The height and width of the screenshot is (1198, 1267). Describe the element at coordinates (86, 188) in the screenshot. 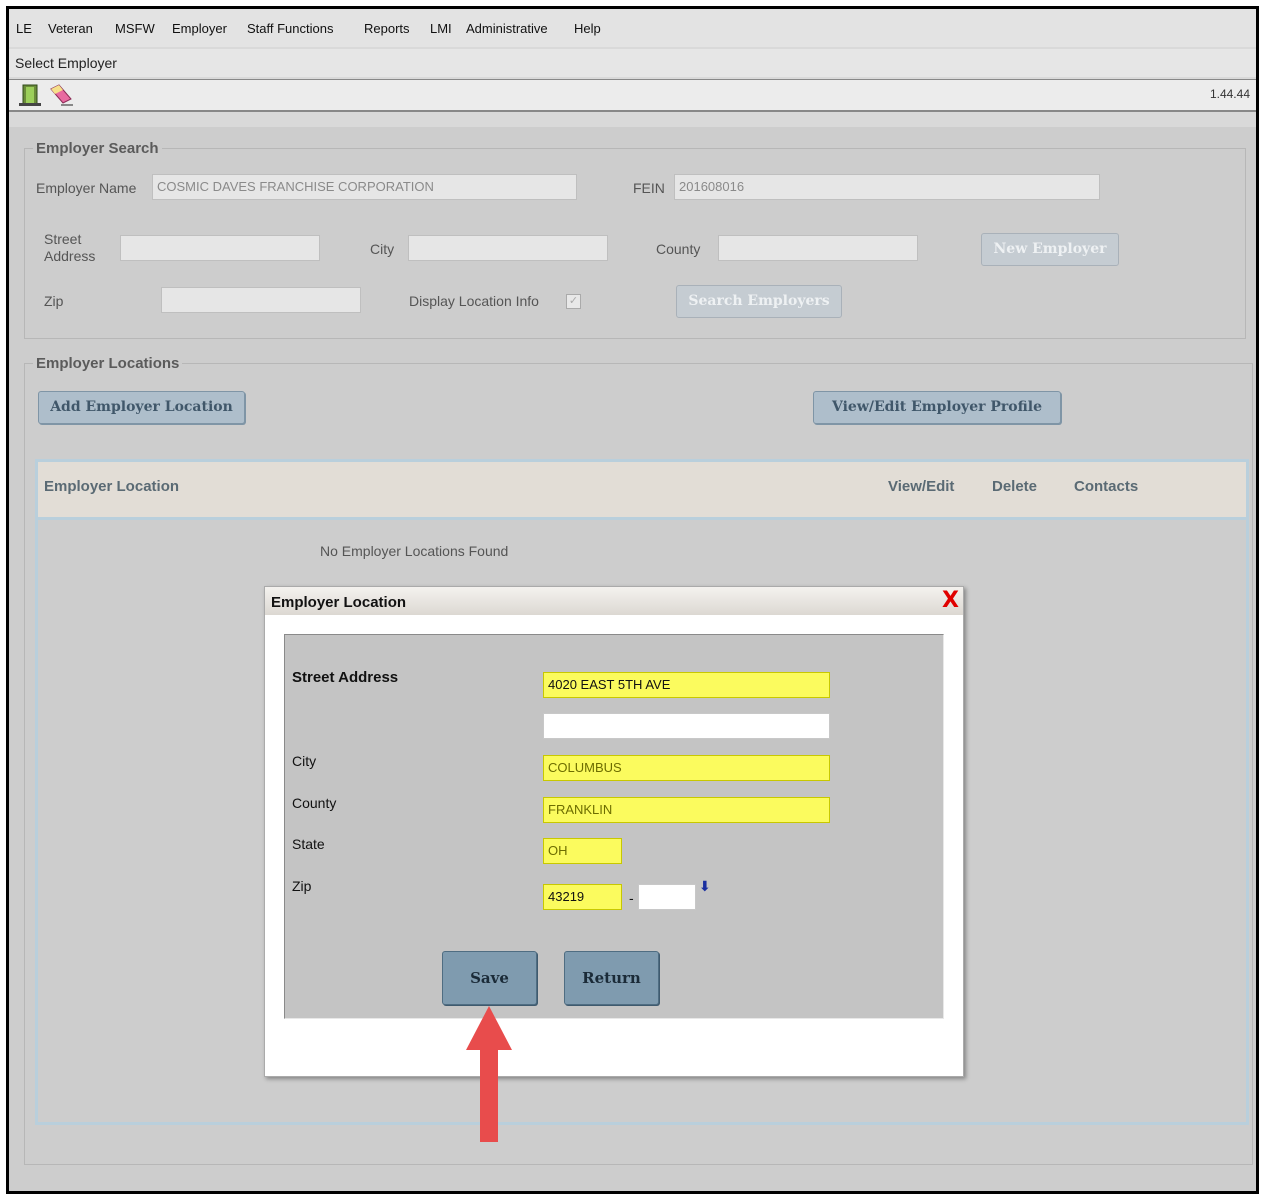

I see `employer-name-label: Employer Name` at that location.